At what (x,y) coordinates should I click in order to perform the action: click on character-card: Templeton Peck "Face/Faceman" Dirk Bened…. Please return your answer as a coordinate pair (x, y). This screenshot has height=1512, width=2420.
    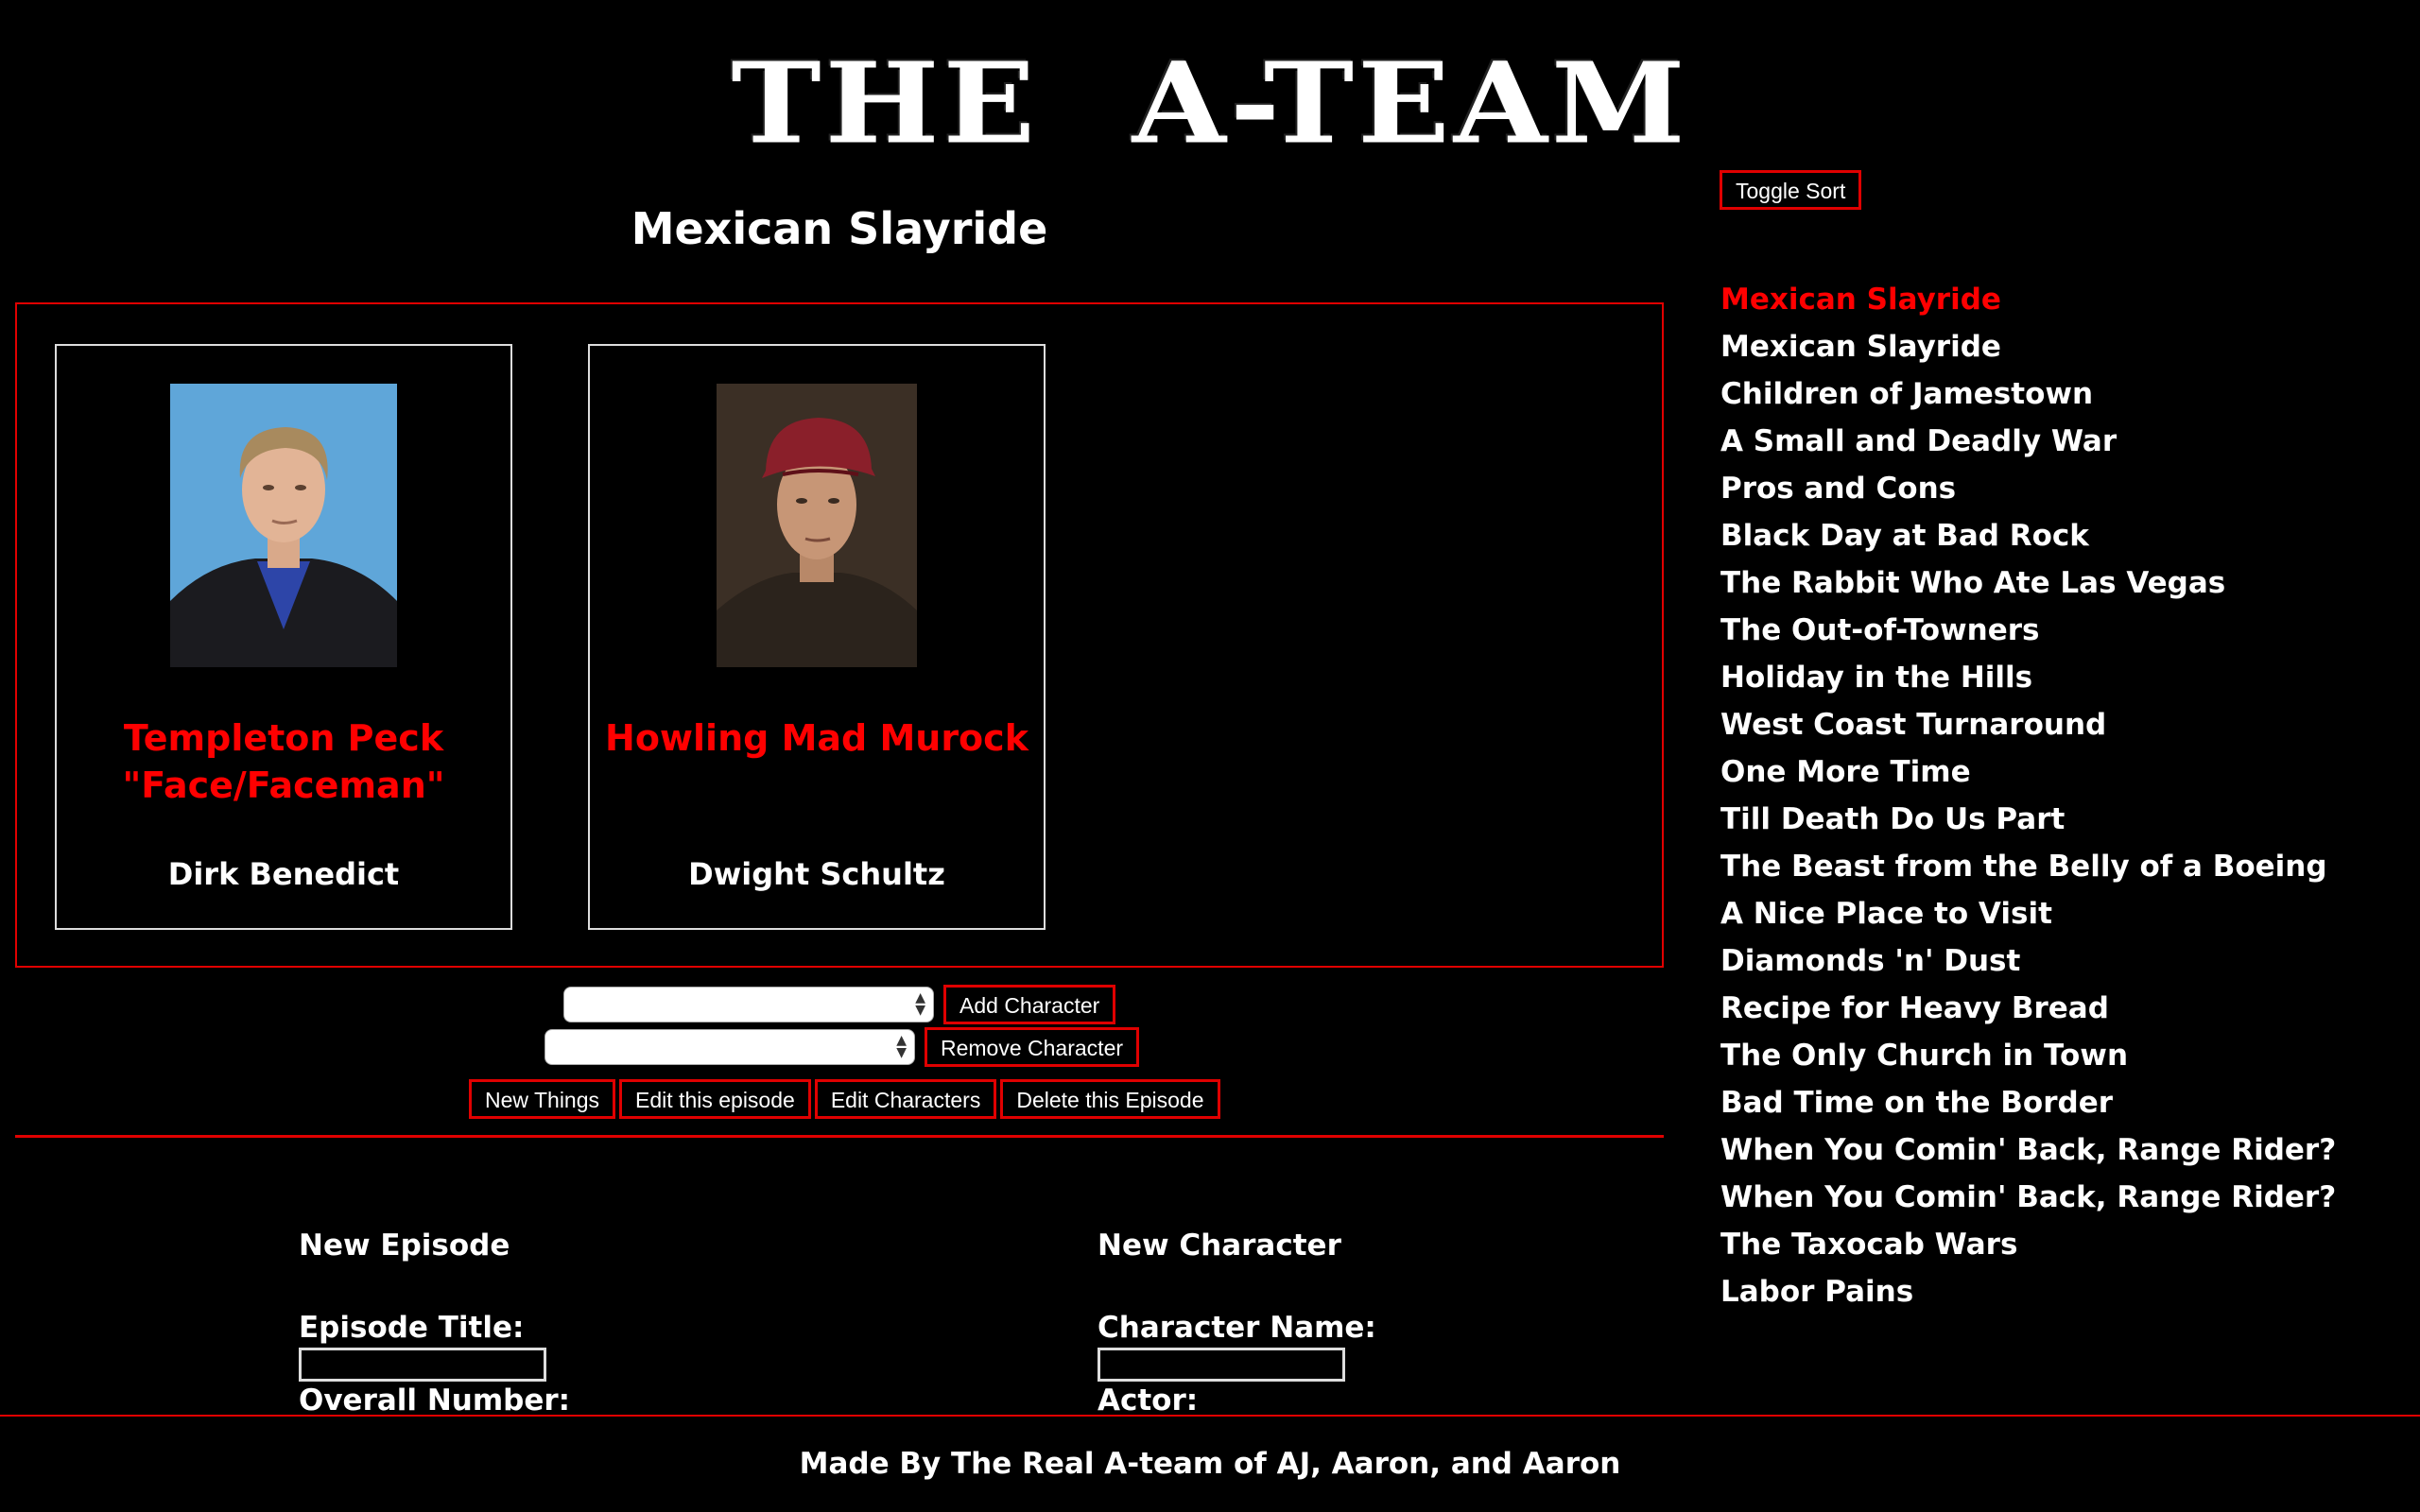
    Looking at the image, I should click on (283, 637).